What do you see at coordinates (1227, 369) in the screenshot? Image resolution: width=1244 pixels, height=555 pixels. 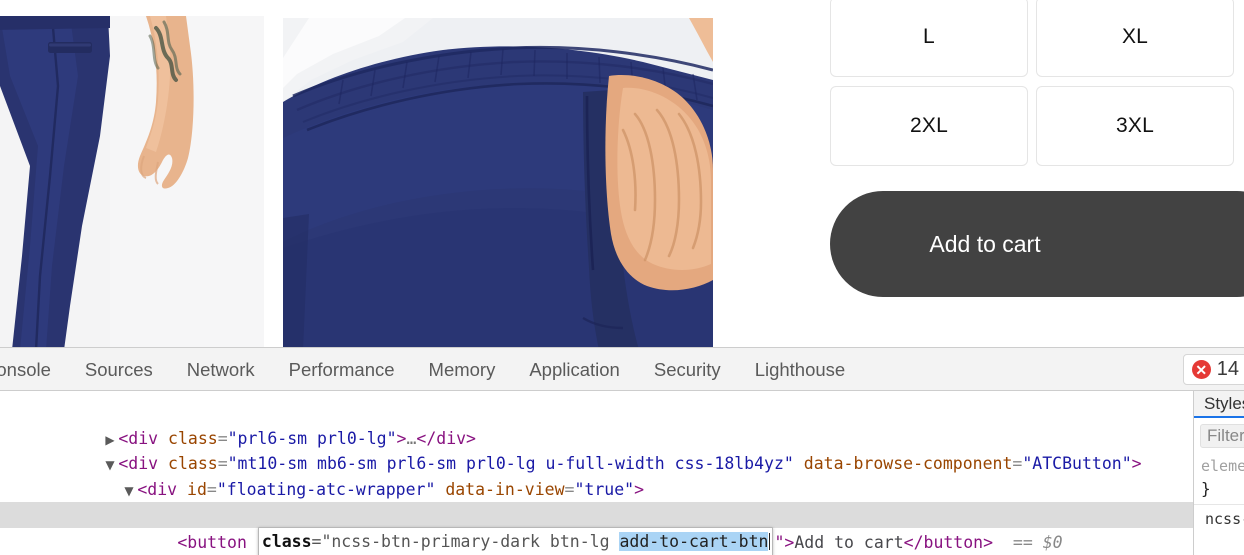 I see `error-count-value: 14` at bounding box center [1227, 369].